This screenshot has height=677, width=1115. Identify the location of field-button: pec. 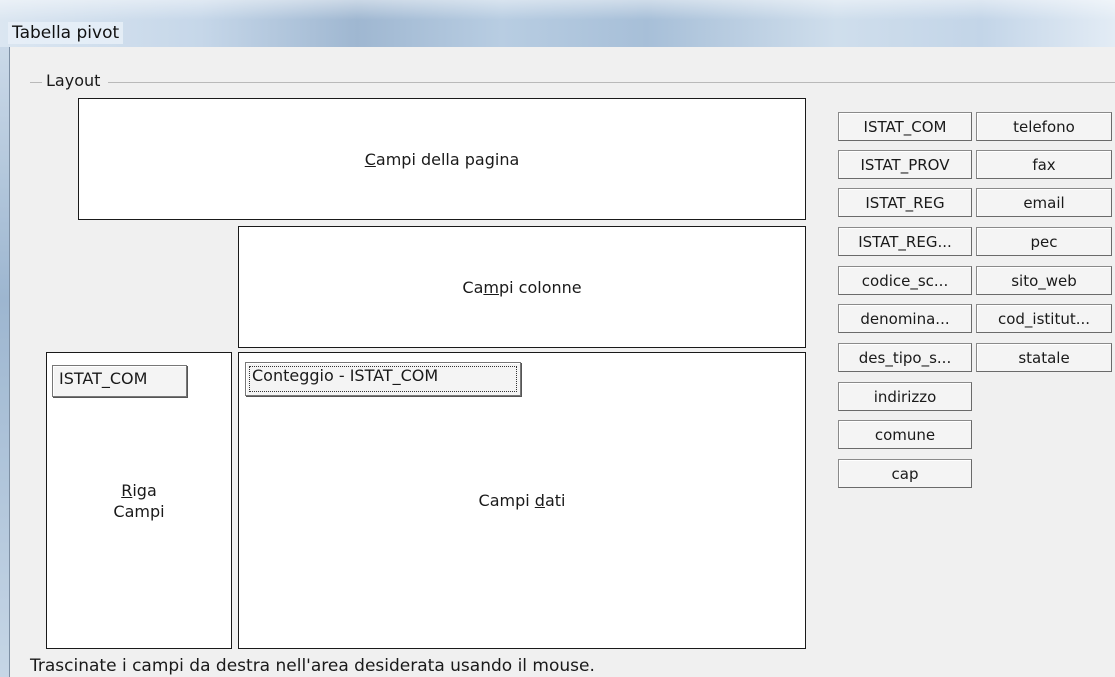
(1044, 241).